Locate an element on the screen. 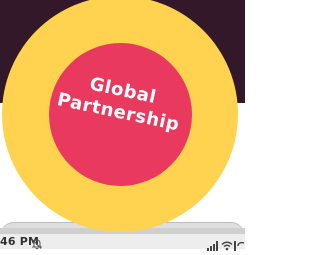  badge-label: Global Partnership is located at coordinates (120, 102).